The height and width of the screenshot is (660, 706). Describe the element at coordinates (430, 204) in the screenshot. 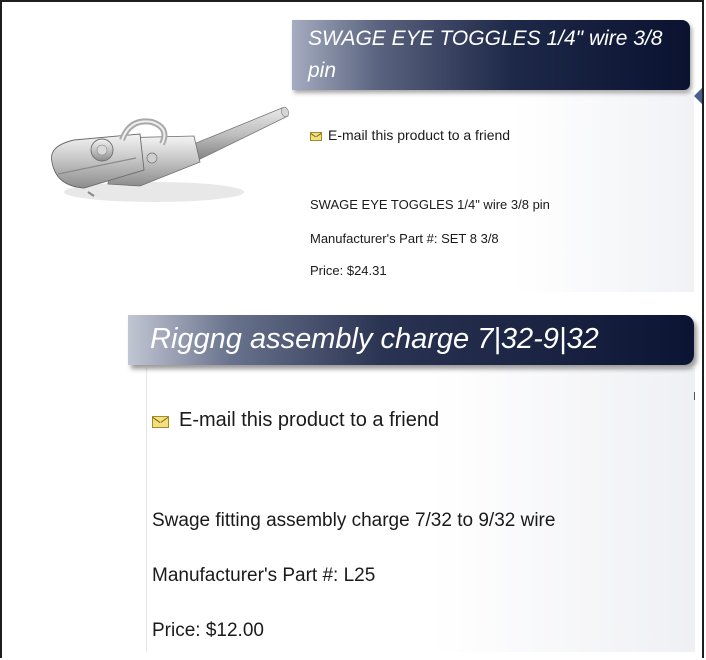

I see `product-description: SWAGE EYE TOGGLES 1/4" wire 3/8 pin` at that location.